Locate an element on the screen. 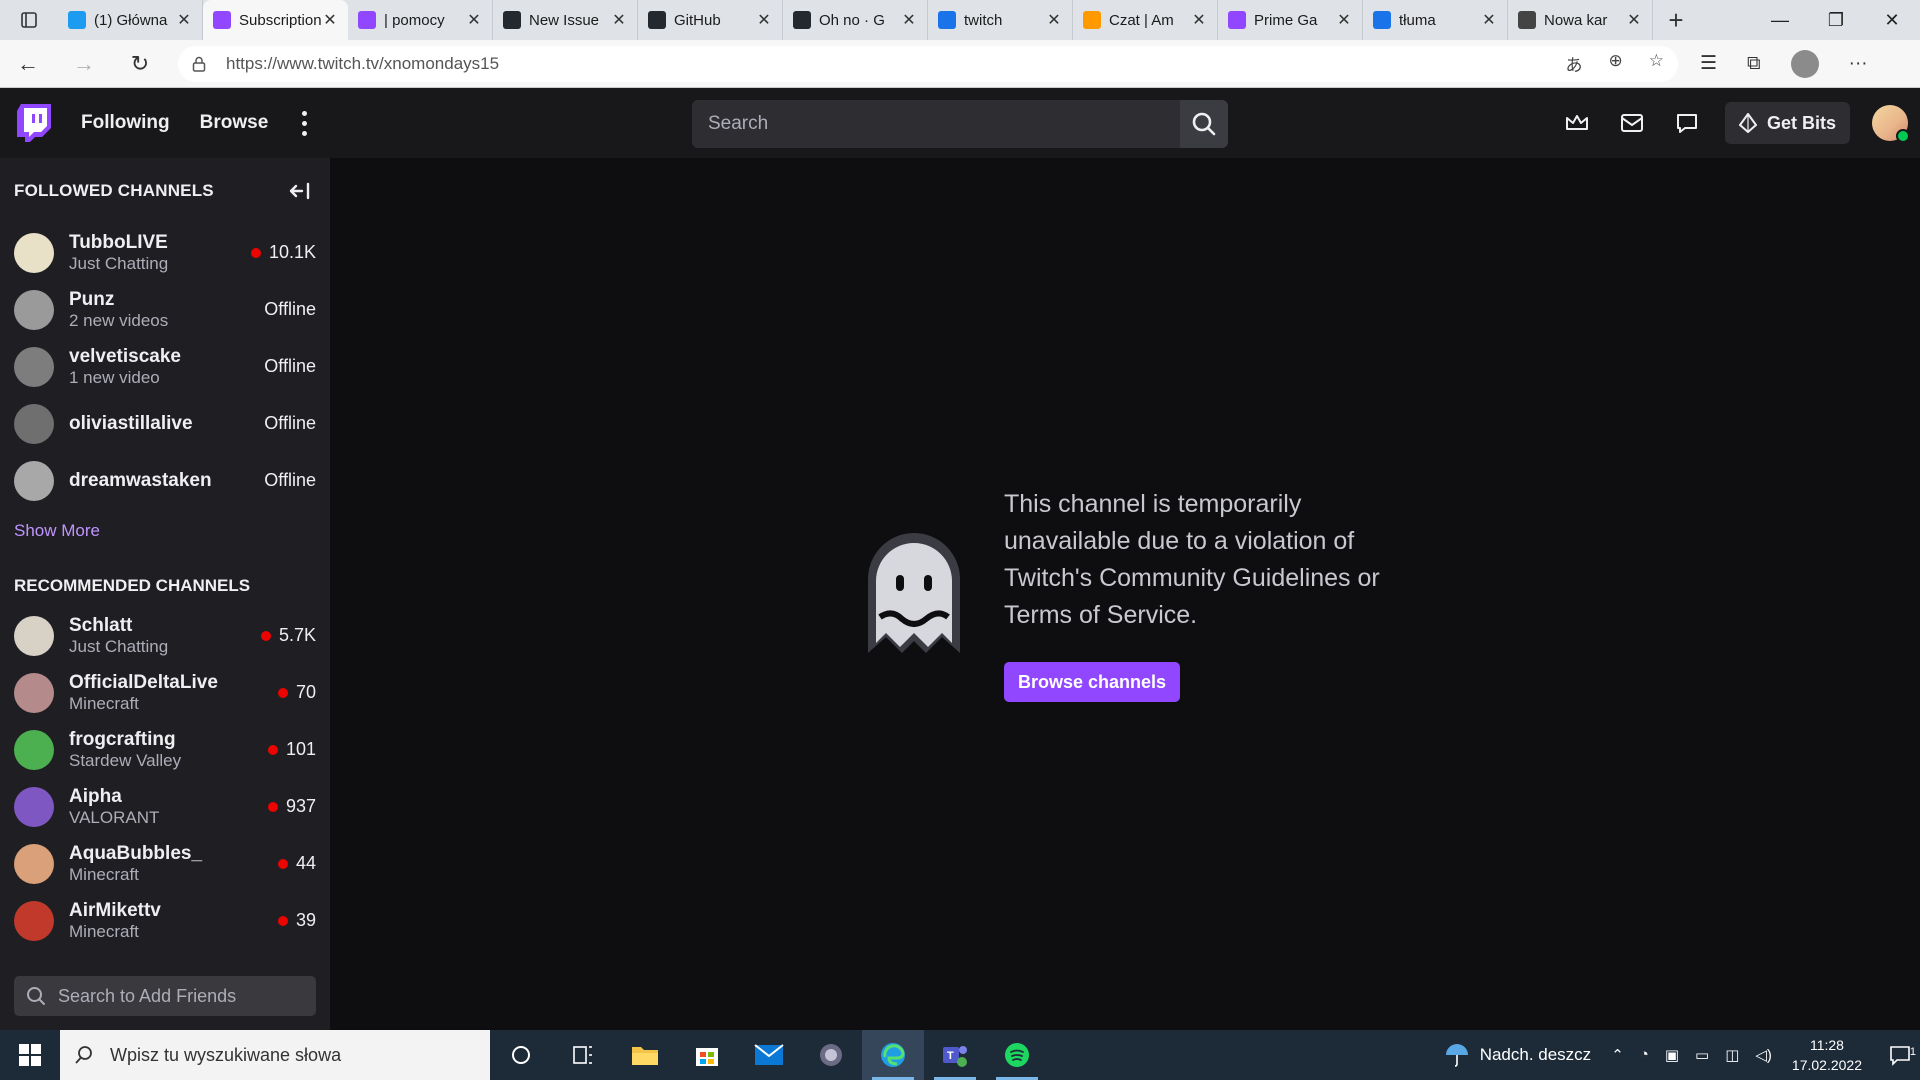  channel-item: AirMikettv Minecraft 39 is located at coordinates (165, 920).